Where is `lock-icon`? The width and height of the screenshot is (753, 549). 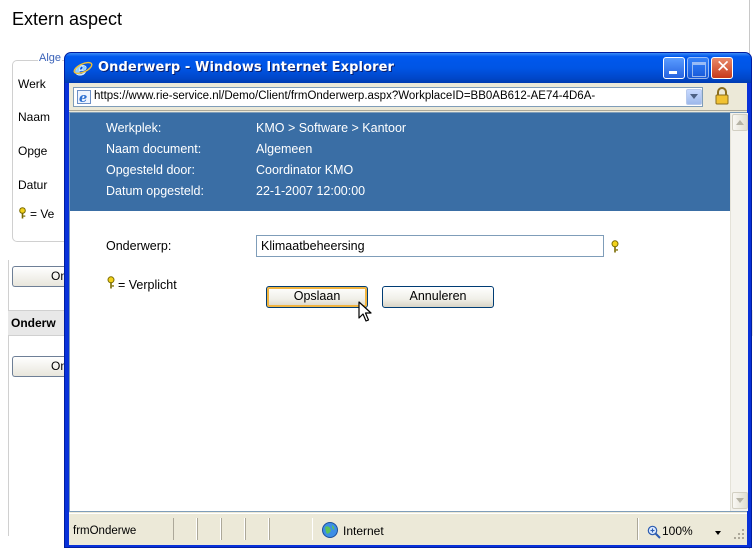
lock-icon is located at coordinates (722, 96).